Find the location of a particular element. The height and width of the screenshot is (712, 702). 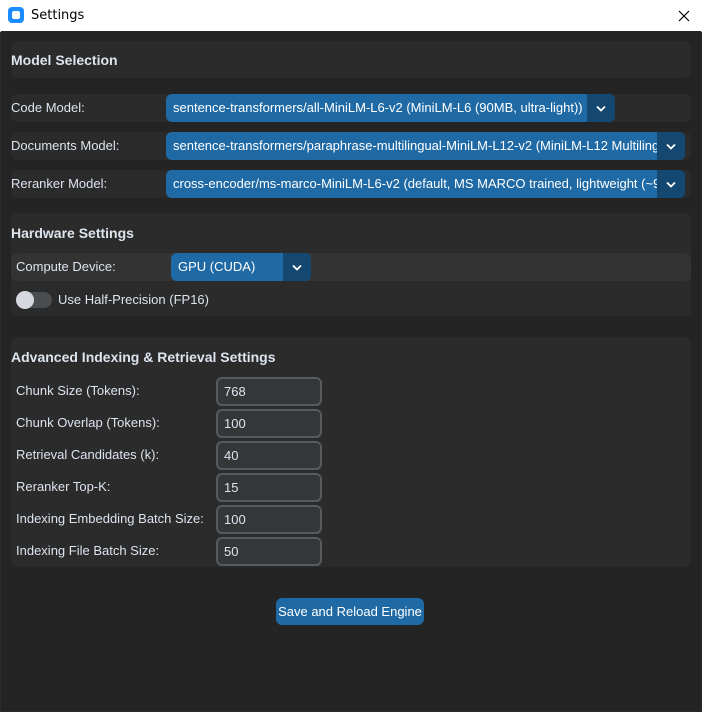

switch-knob is located at coordinates (25, 300).